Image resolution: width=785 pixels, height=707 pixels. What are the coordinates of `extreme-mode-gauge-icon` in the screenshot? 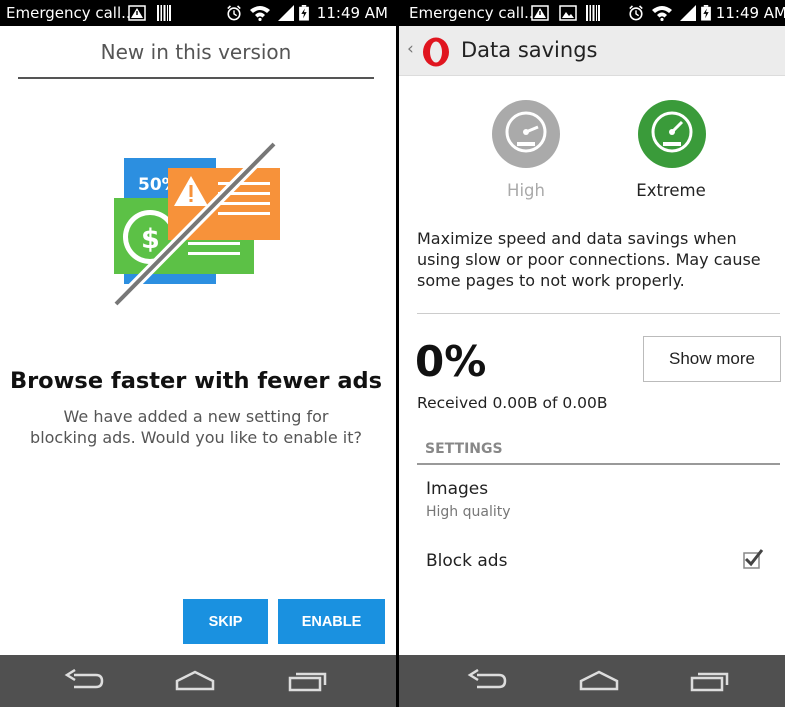 It's located at (672, 134).